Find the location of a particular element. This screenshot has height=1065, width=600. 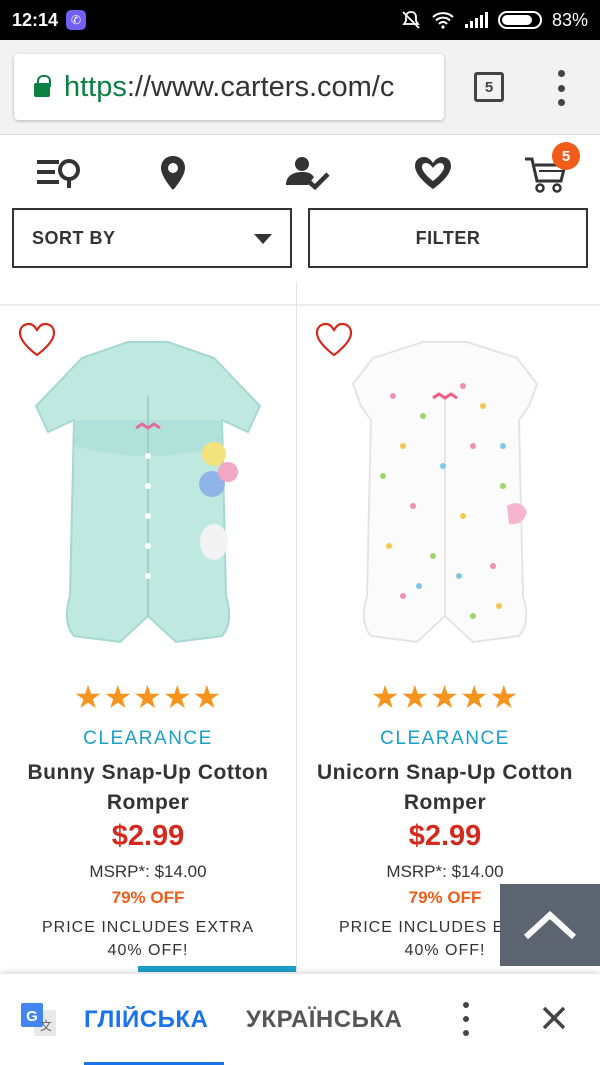

source-language-tab: ГЛІЙСЬКА is located at coordinates (148, 1020).